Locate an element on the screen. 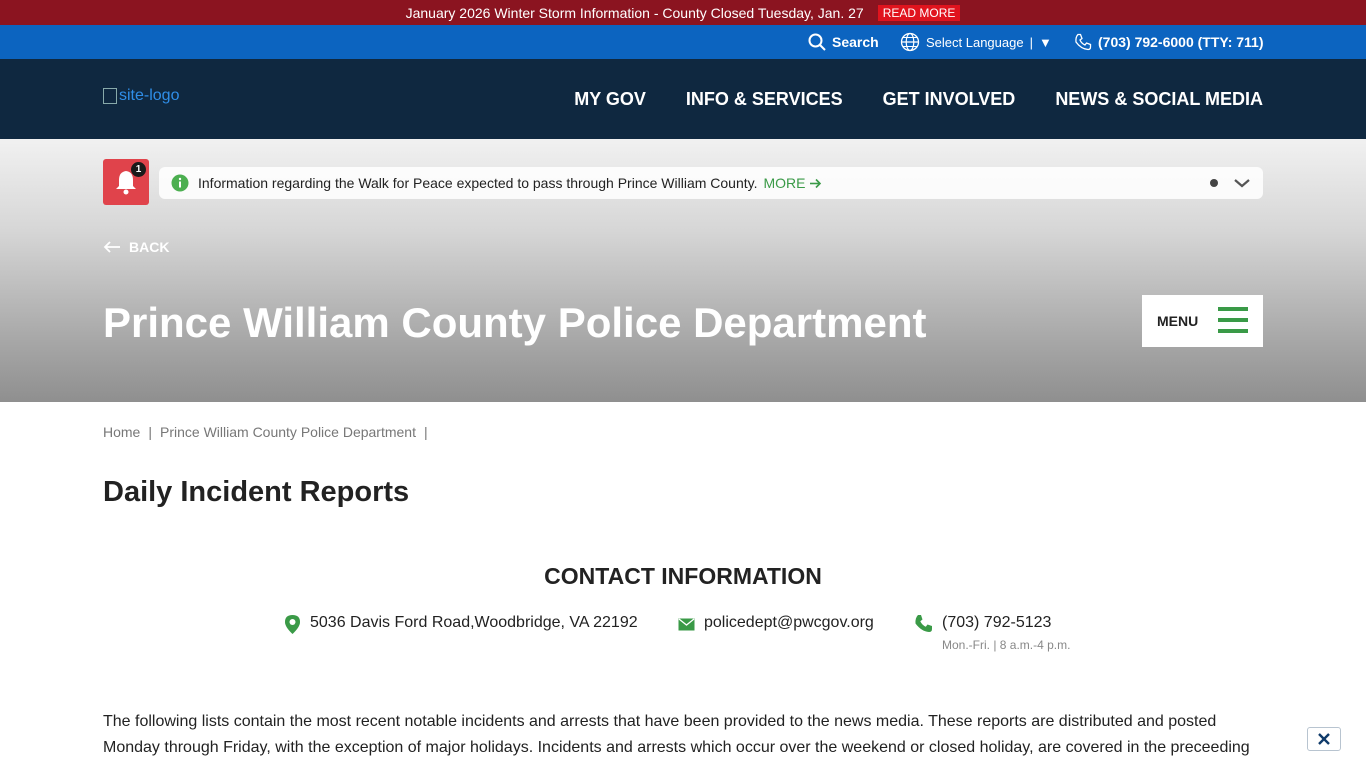 The height and width of the screenshot is (768, 1366). breadcrumb-home: Home is located at coordinates (121, 432).